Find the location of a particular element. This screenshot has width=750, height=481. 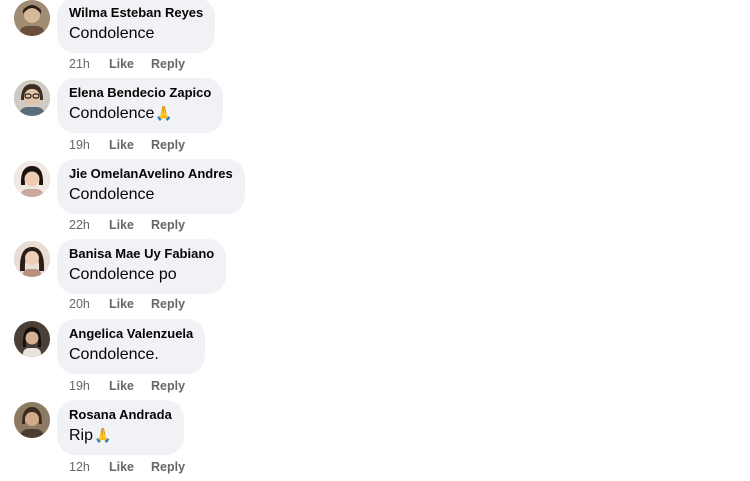

comment-text: Condolence. is located at coordinates (114, 354).